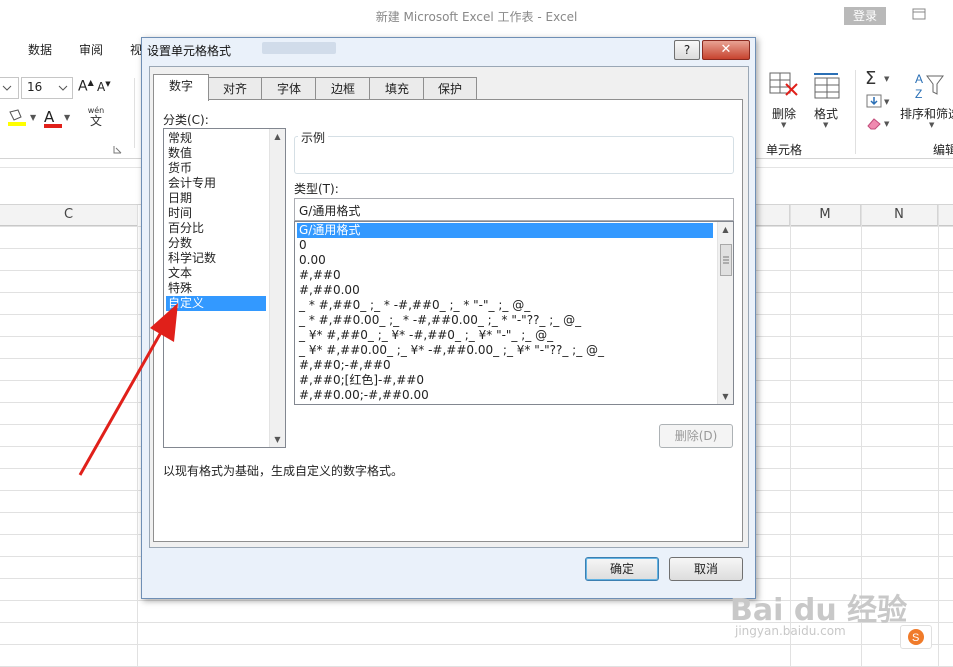 Image resolution: width=953 pixels, height=667 pixels. Describe the element at coordinates (505, 365) in the screenshot. I see `format-item: #,##0;-#,##0` at that location.